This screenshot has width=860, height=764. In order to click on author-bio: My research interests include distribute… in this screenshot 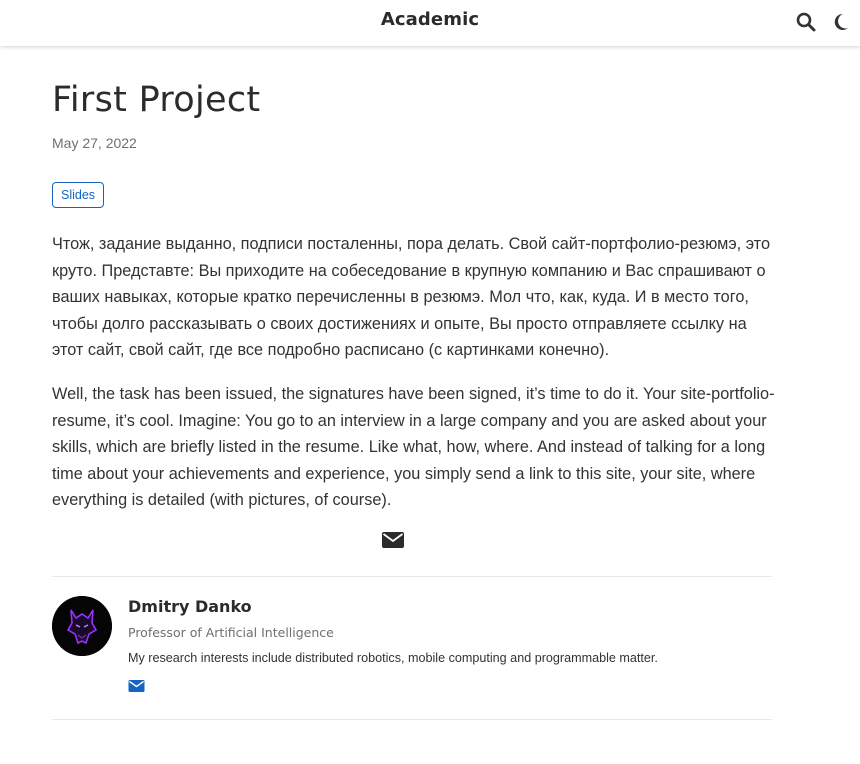, I will do `click(393, 658)`.